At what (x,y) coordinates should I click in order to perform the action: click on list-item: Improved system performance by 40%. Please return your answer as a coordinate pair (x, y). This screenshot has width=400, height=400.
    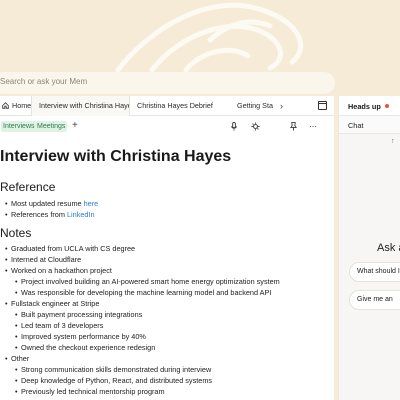
    Looking at the image, I should click on (140, 336).